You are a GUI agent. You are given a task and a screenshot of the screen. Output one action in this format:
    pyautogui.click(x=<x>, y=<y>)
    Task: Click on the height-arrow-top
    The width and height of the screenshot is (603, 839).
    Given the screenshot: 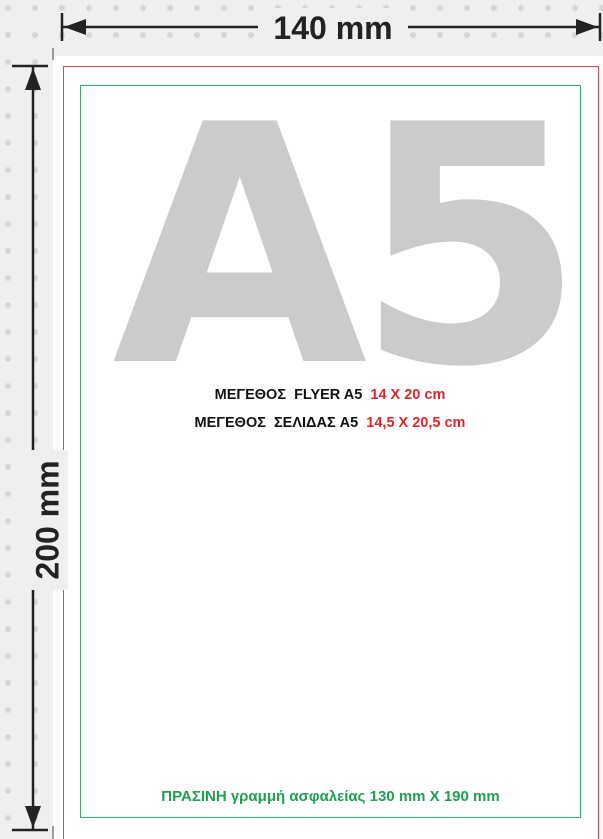 What is the action you would take?
    pyautogui.click(x=33, y=79)
    